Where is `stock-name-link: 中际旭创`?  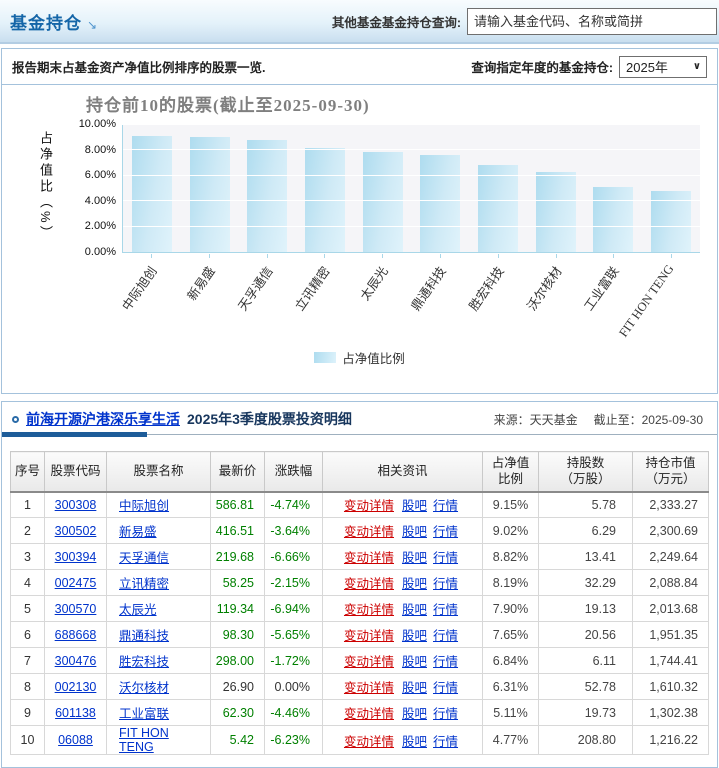 stock-name-link: 中际旭创 is located at coordinates (144, 506).